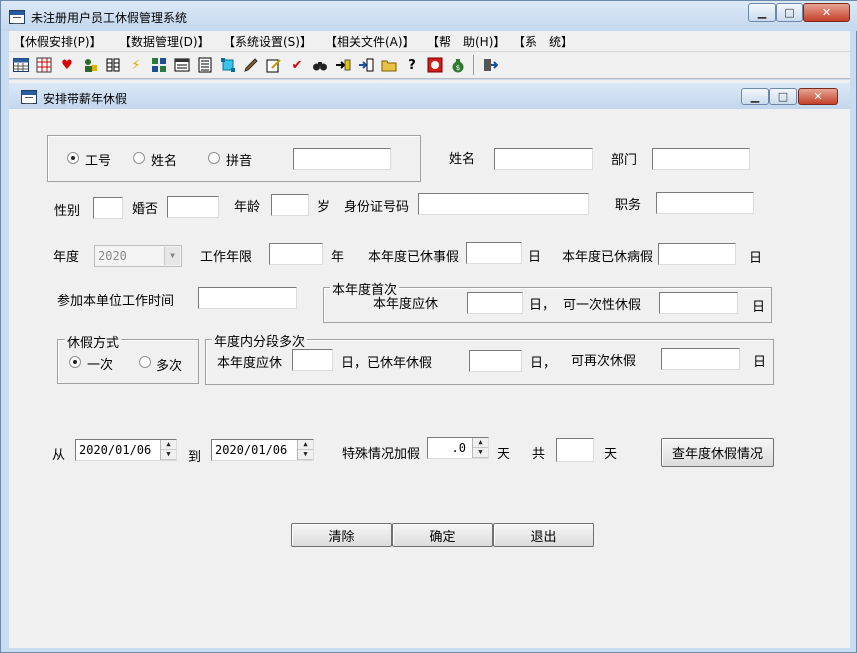 The width and height of the screenshot is (857, 653). Describe the element at coordinates (366, 65) in the screenshot. I see `login-icon` at that location.